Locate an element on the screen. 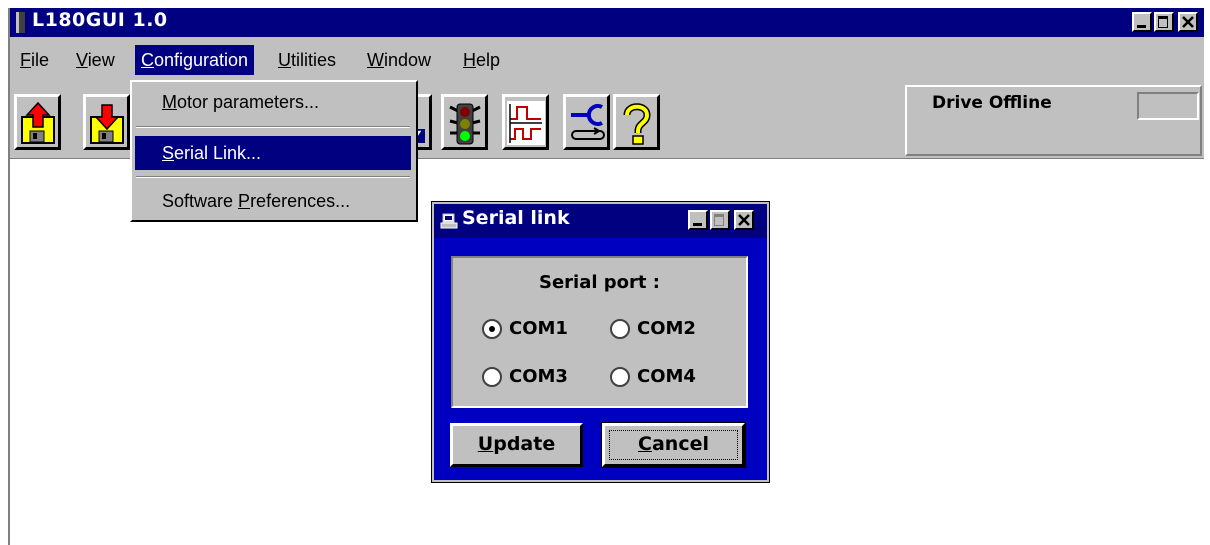 Image resolution: width=1210 pixels, height=545 pixels. help-button is located at coordinates (636, 122).